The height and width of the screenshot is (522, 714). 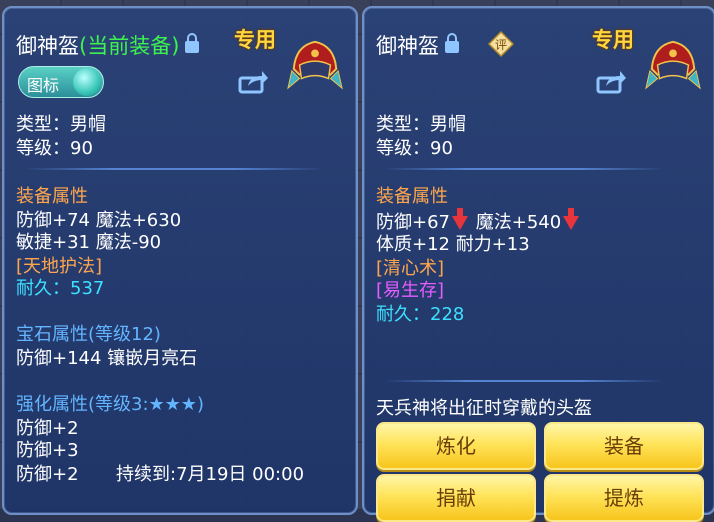 I want to click on gem-line: 防御+144 镶嵌月亮石, so click(x=107, y=358).